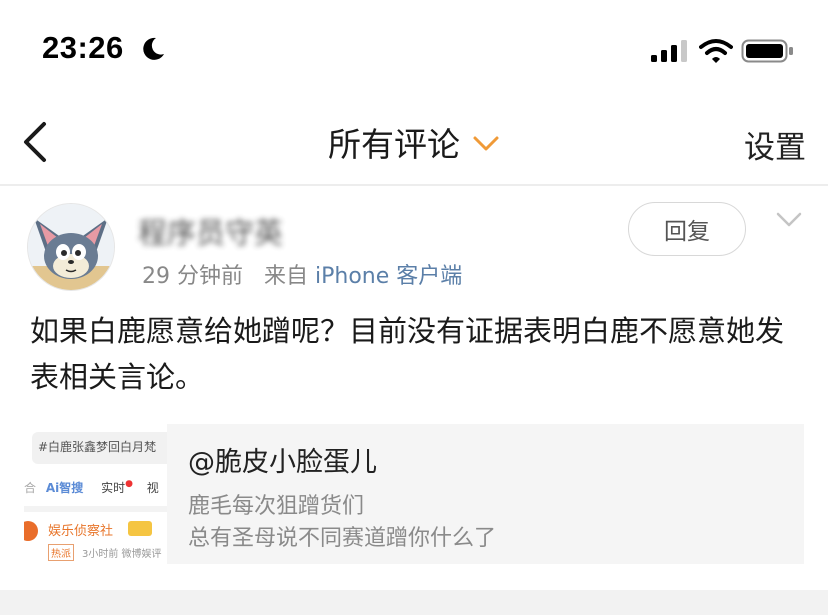 The height and width of the screenshot is (615, 828). Describe the element at coordinates (716, 51) in the screenshot. I see `wifi-icon` at that location.